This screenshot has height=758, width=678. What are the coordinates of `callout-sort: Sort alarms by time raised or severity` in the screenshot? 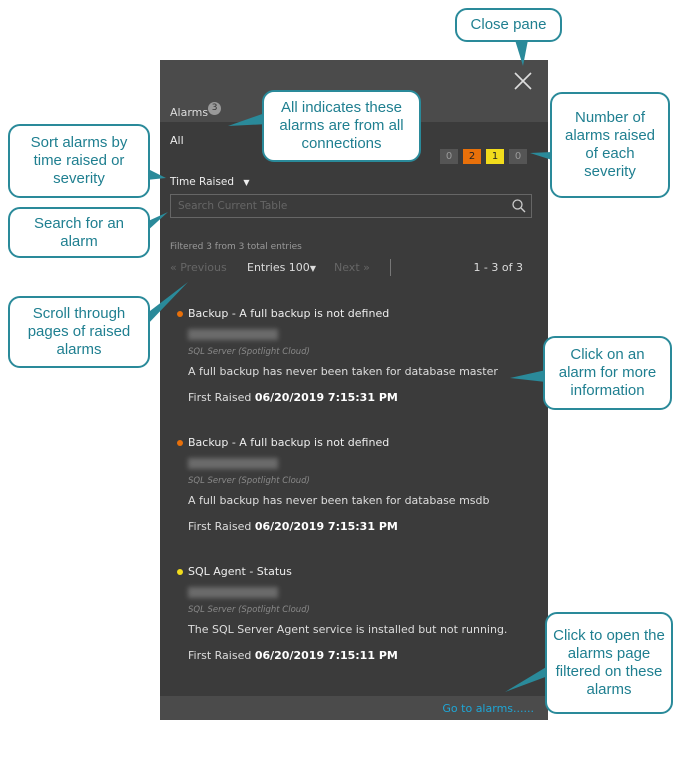 It's located at (79, 161).